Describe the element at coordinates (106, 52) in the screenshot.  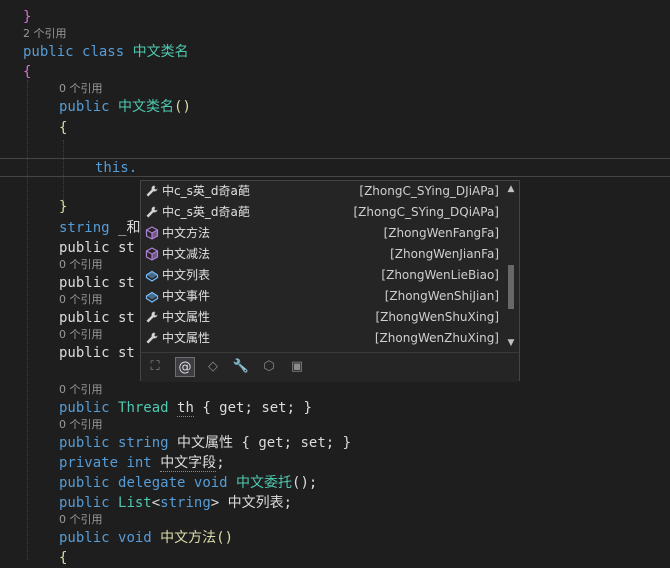
I see `code-line: public class 中文类名` at that location.